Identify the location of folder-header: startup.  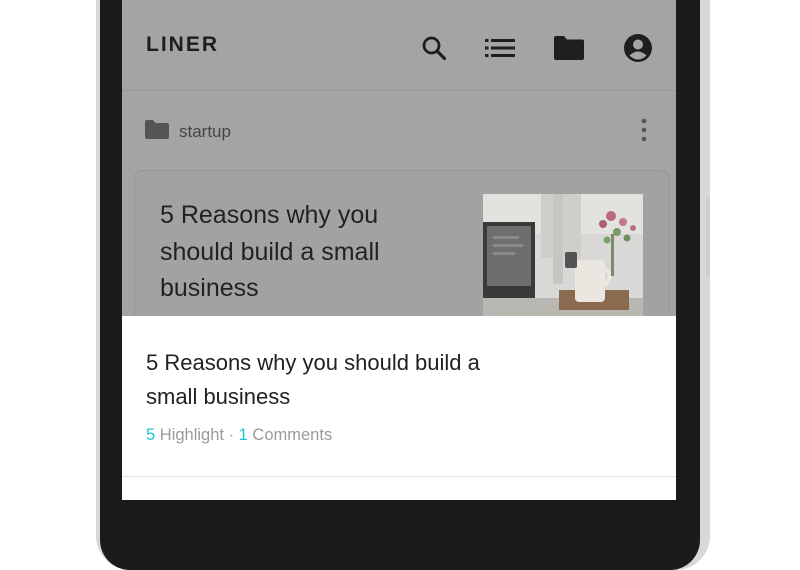
(399, 131).